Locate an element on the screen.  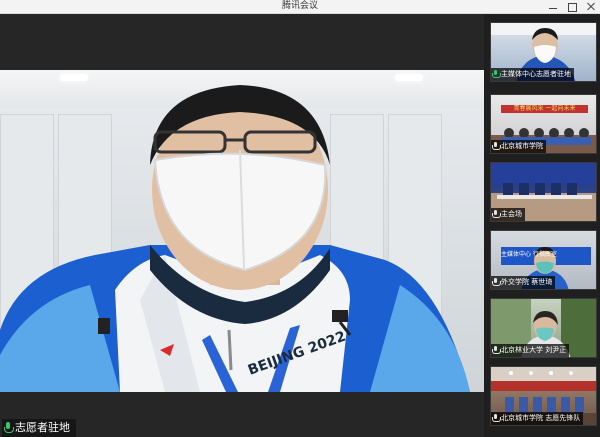
participant-name: 北京林业大学 刘尹正 is located at coordinates (534, 350).